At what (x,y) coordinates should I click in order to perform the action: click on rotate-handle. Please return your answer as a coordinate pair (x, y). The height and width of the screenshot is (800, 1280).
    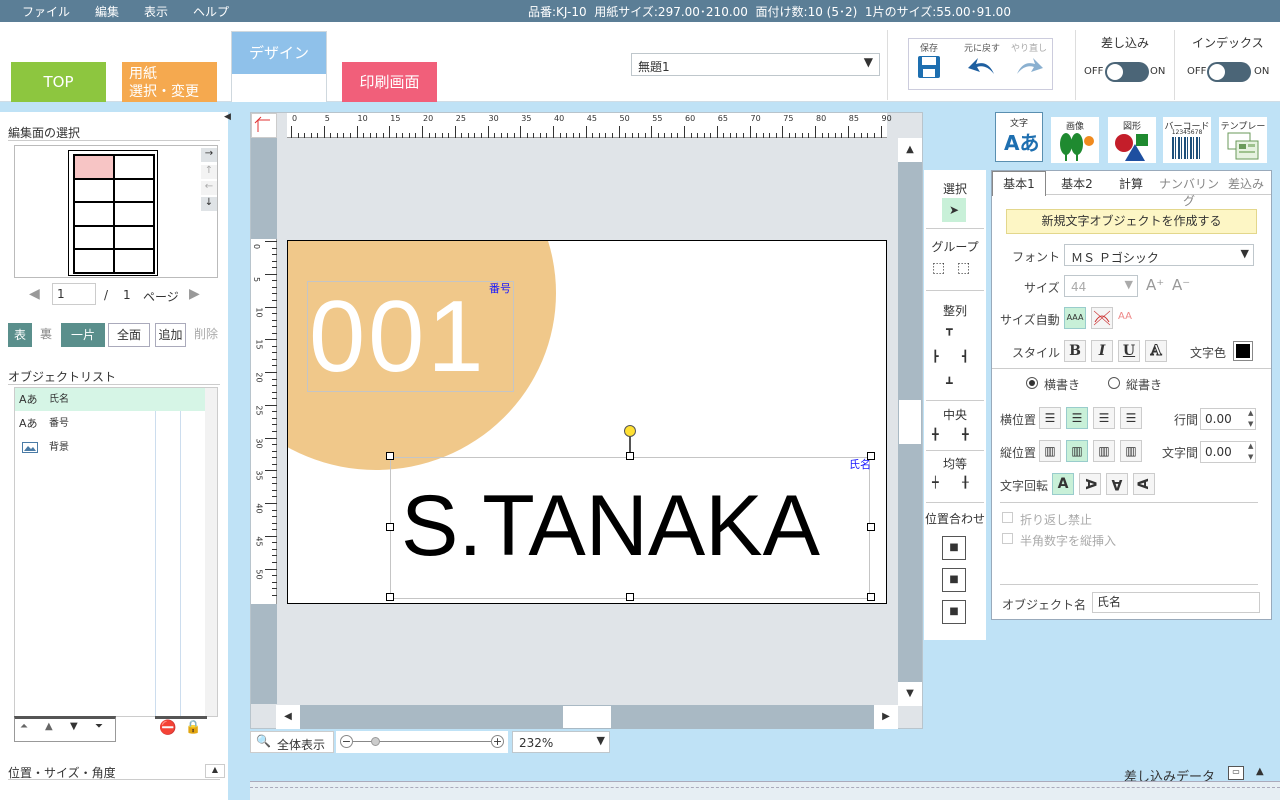
    Looking at the image, I should click on (630, 431).